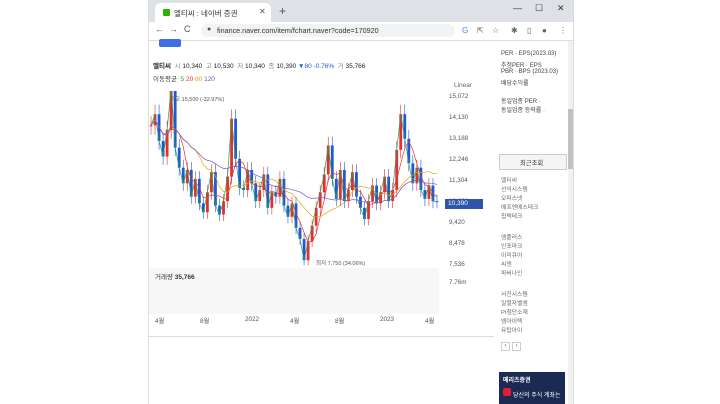 The width and height of the screenshot is (720, 404). Describe the element at coordinates (271, 66) in the screenshot. I see `close-label: 종` at that location.